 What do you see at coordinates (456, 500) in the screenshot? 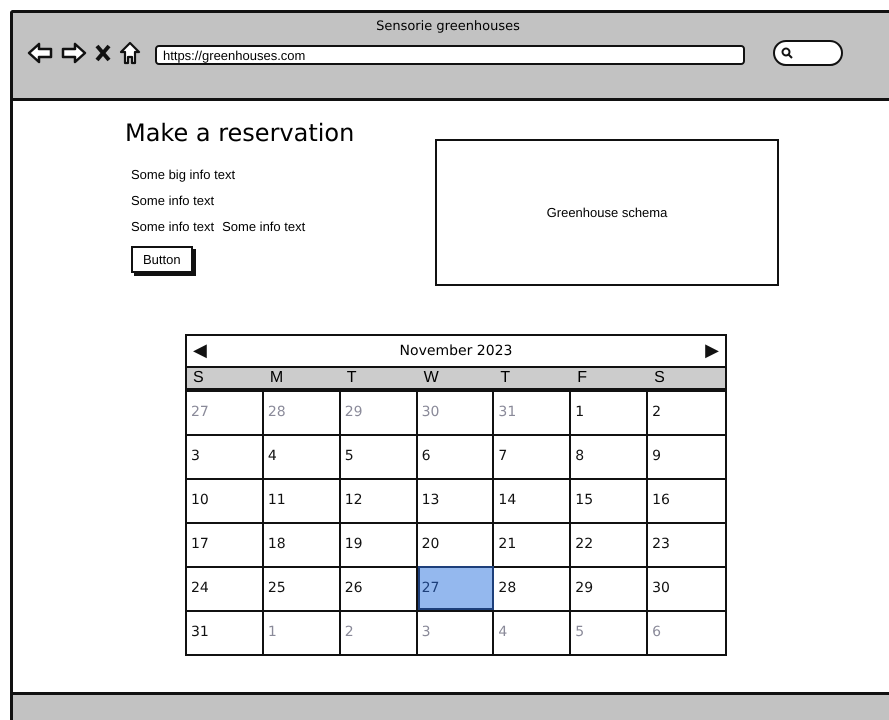
I see `day-cell: 13` at bounding box center [456, 500].